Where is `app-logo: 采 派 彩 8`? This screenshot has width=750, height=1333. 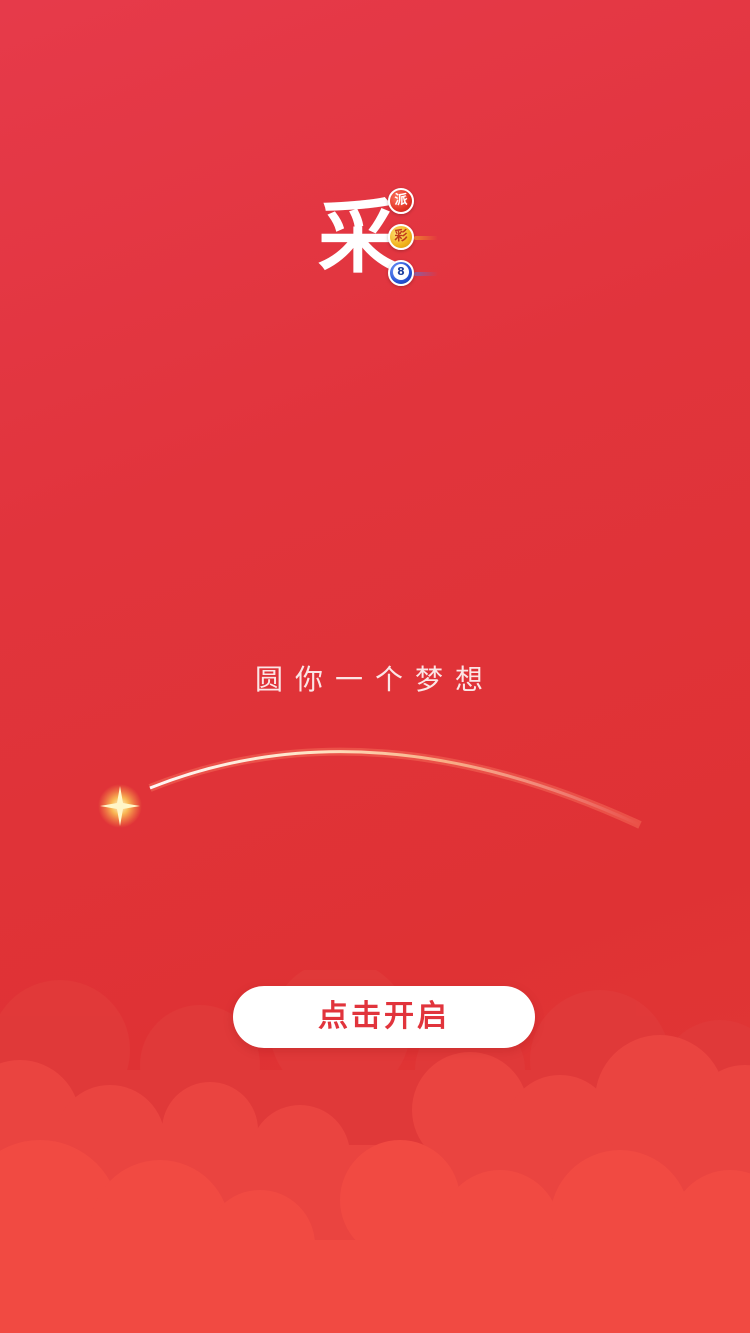 app-logo: 采 派 彩 8 is located at coordinates (378, 238).